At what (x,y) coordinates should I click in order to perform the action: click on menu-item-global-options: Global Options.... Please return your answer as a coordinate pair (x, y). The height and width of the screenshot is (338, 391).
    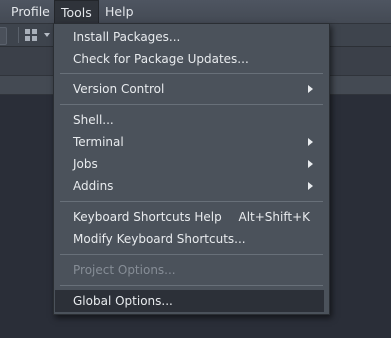
    Looking at the image, I should click on (189, 301).